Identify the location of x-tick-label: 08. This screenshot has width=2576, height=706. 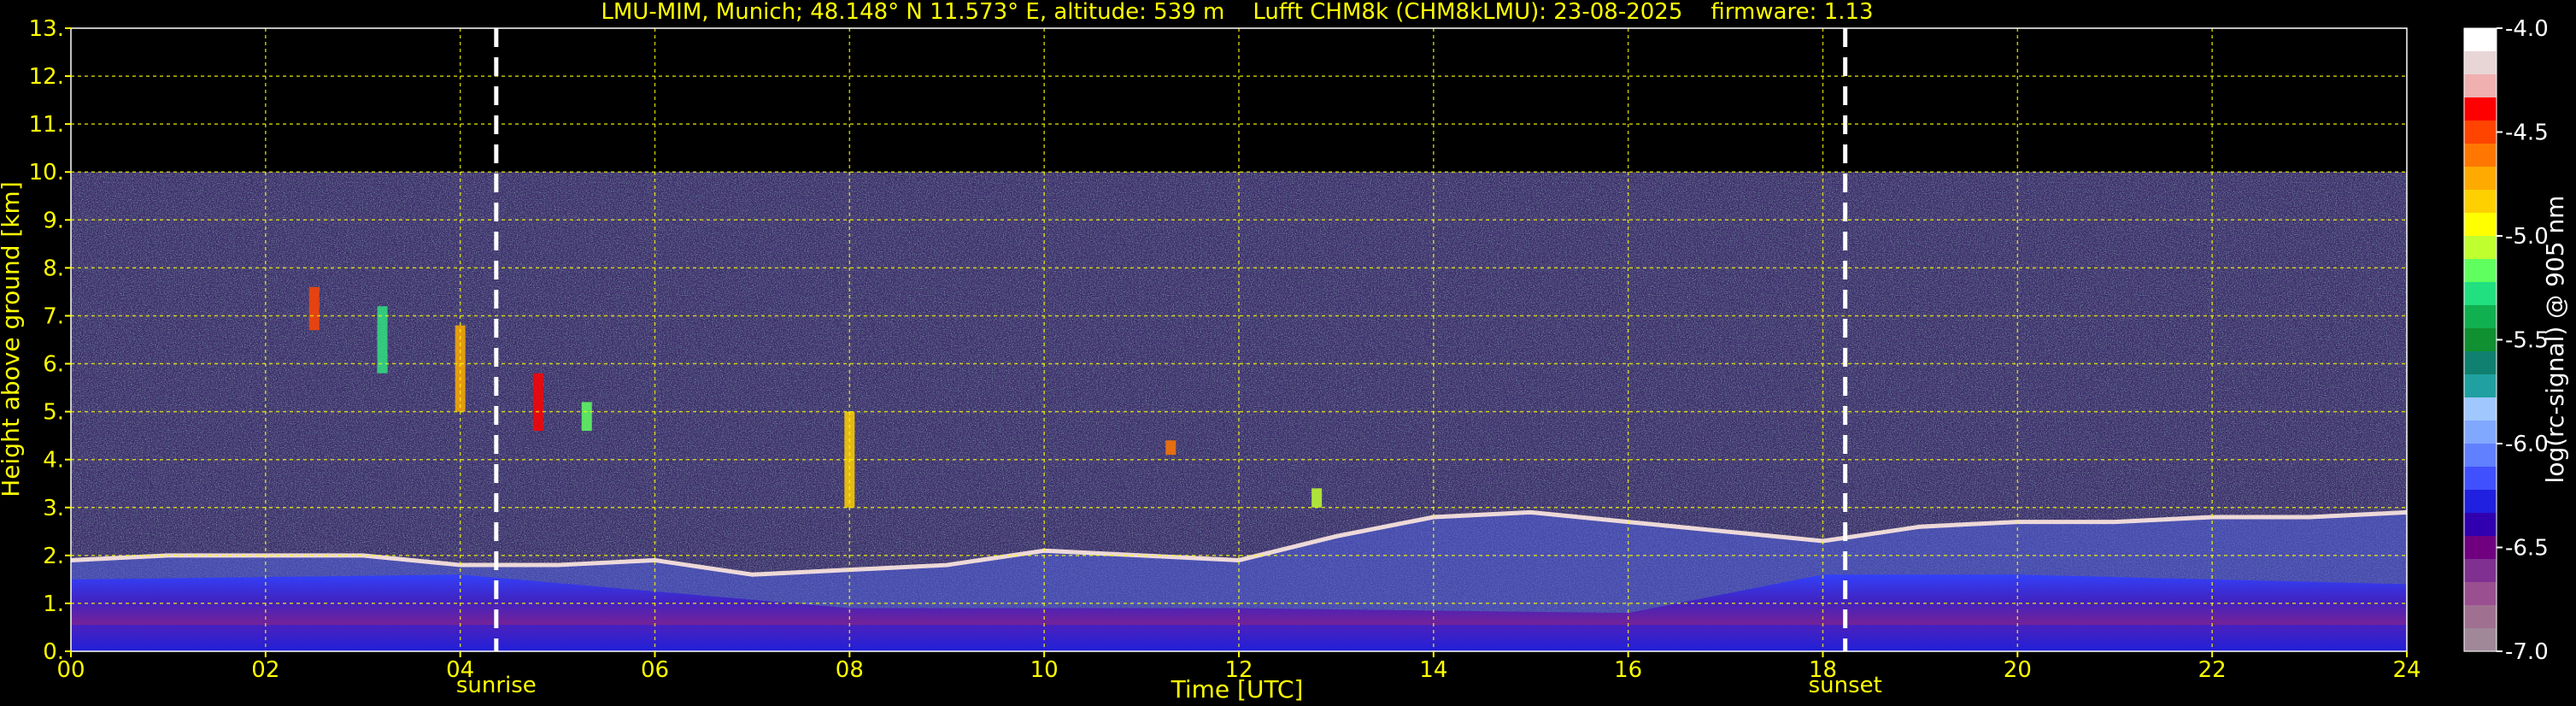
(850, 670).